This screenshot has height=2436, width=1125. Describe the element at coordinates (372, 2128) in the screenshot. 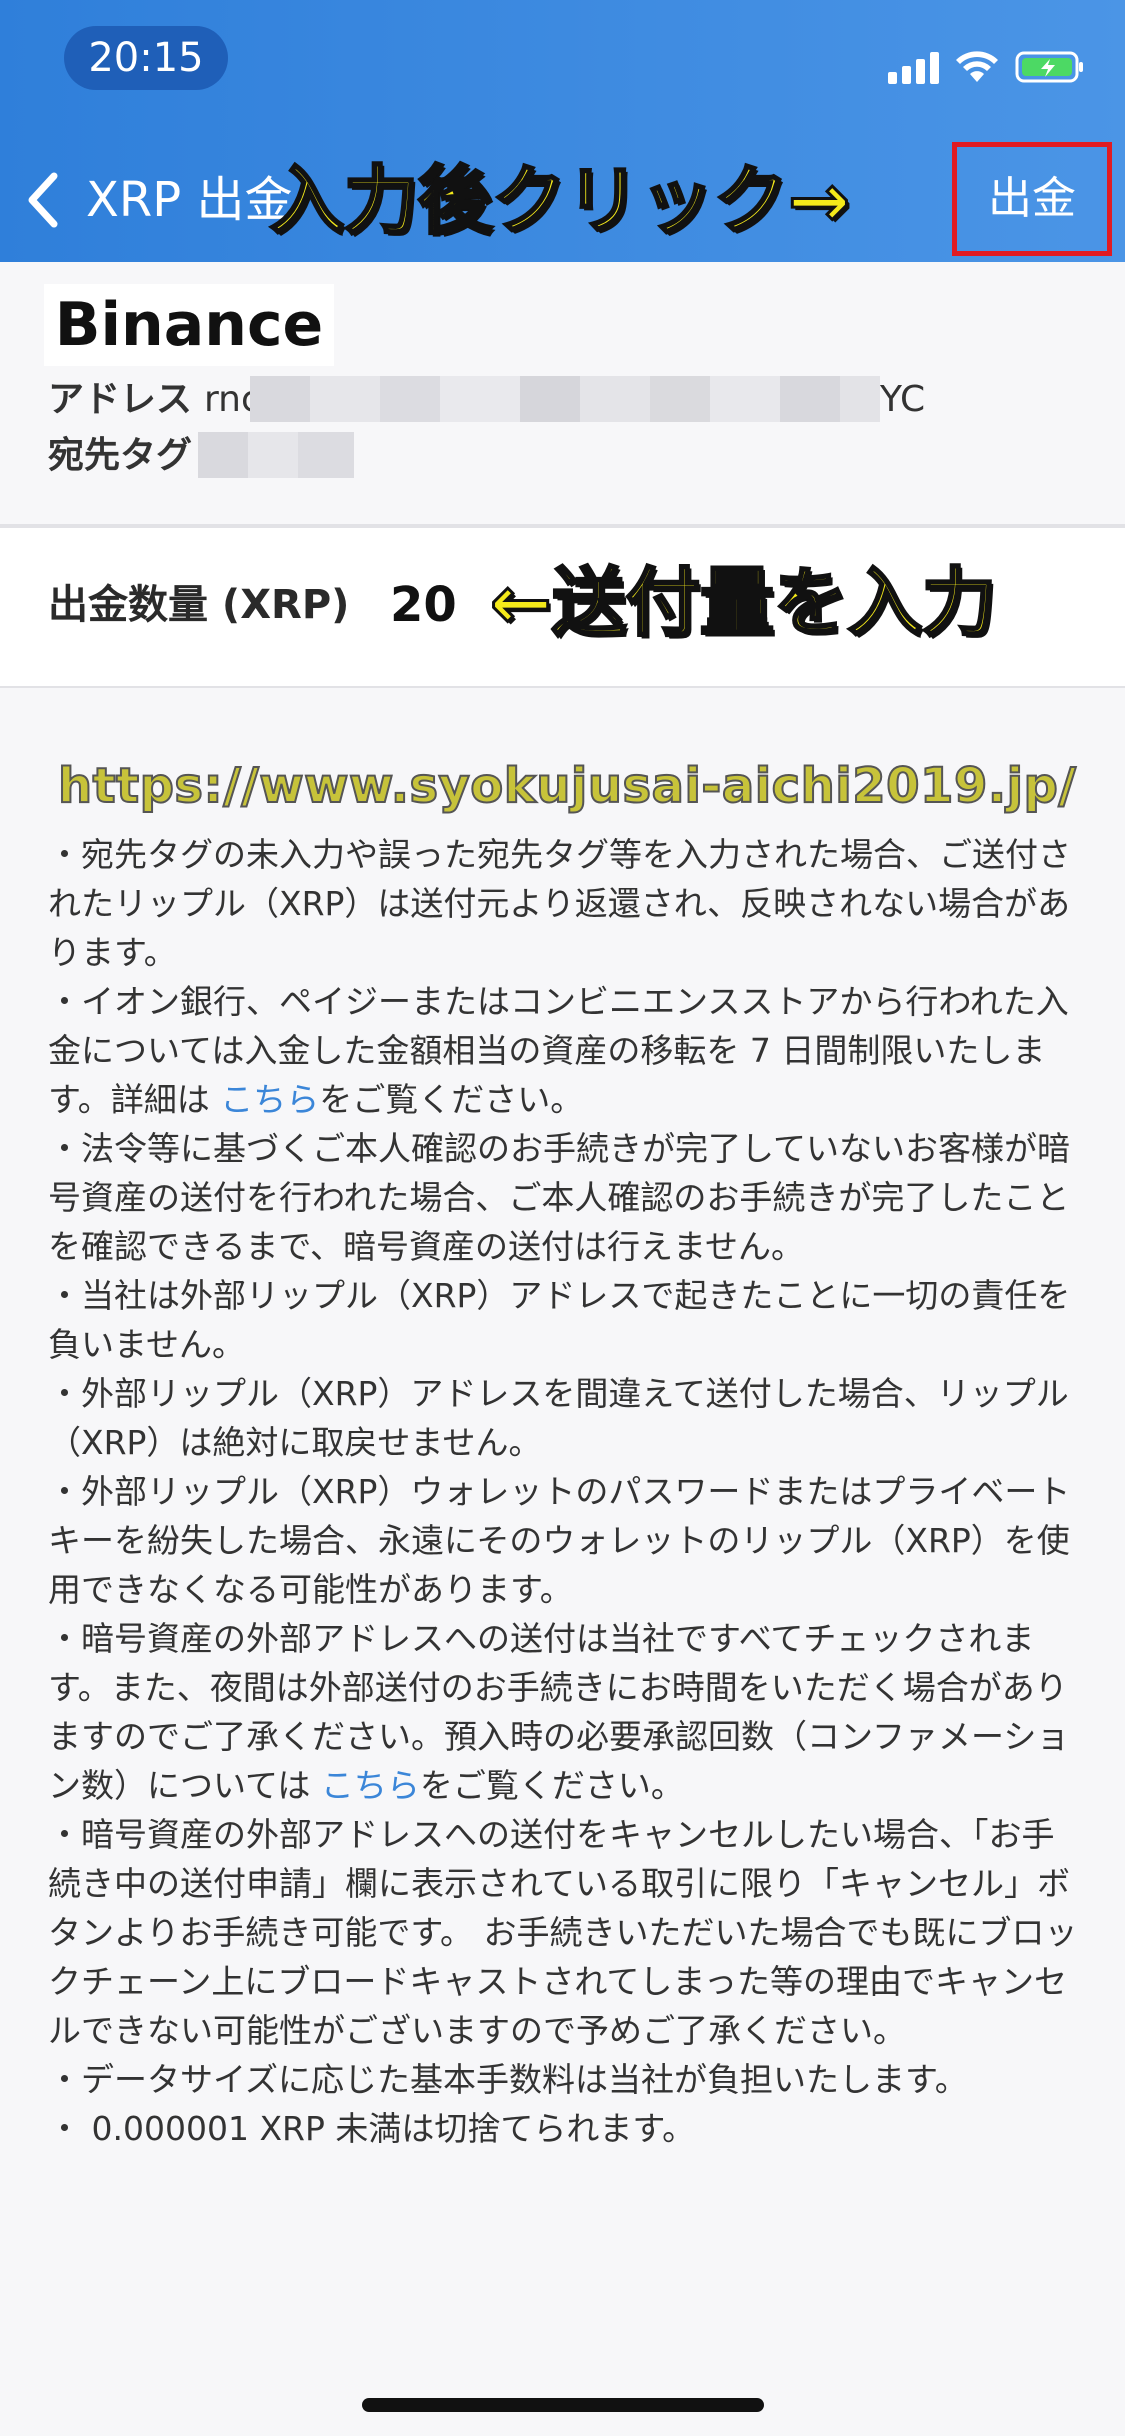

I see `note-item: ・ 0.000001 XRP 未満は切捨てられます。` at that location.